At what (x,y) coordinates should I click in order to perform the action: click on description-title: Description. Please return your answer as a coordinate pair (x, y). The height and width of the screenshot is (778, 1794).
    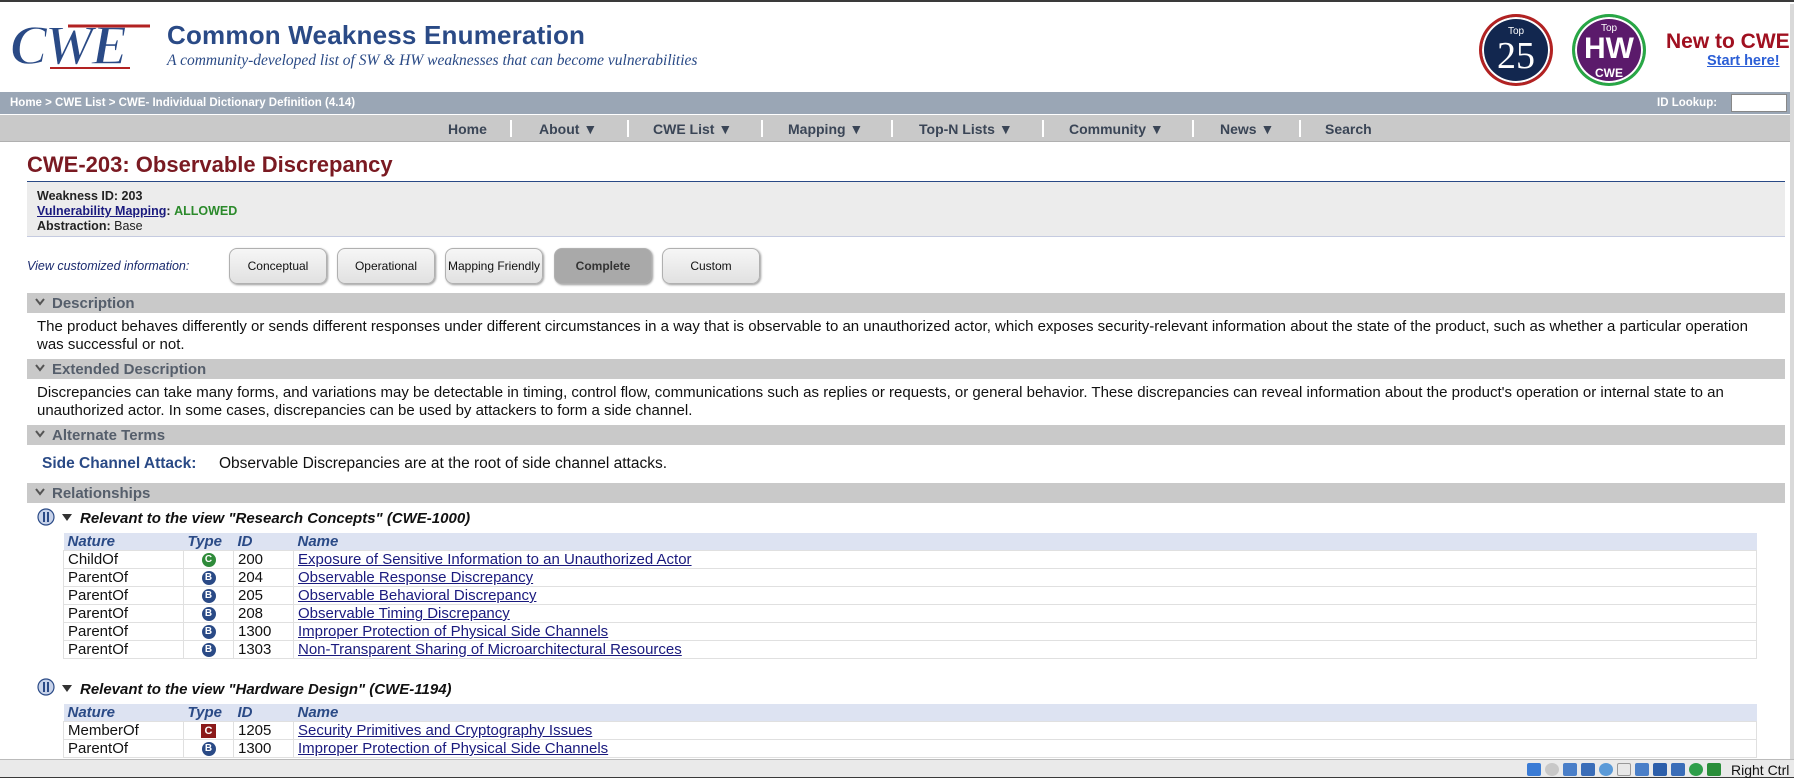
    Looking at the image, I should click on (93, 303).